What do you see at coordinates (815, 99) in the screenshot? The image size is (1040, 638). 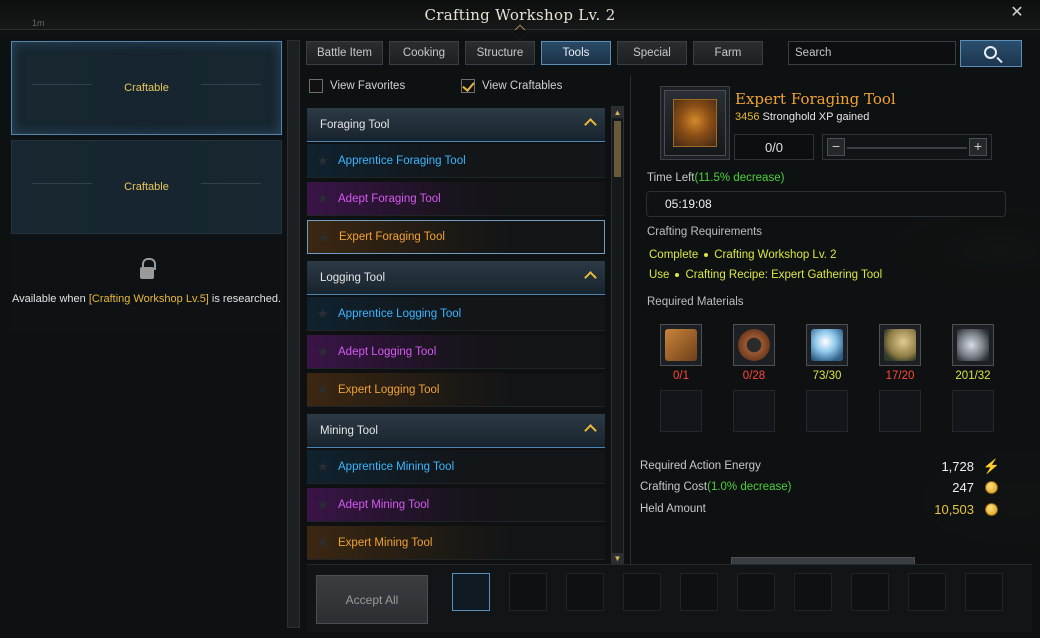 I see `detail-item-name: Expert Foraging Tool` at bounding box center [815, 99].